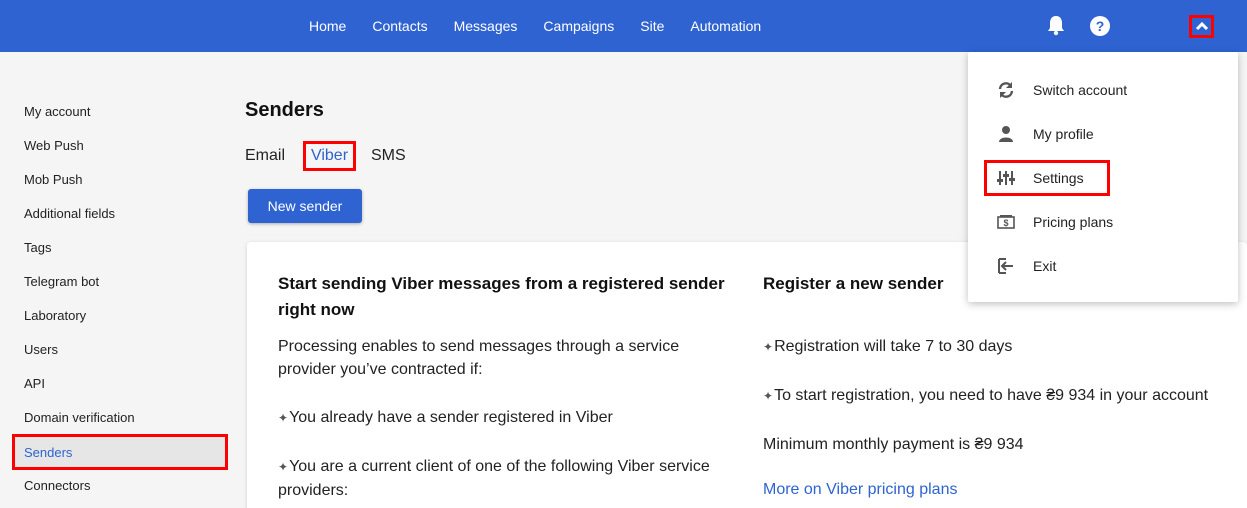 This screenshot has width=1247, height=508. I want to click on sidebar-item-connectors: Connectors, so click(120, 485).